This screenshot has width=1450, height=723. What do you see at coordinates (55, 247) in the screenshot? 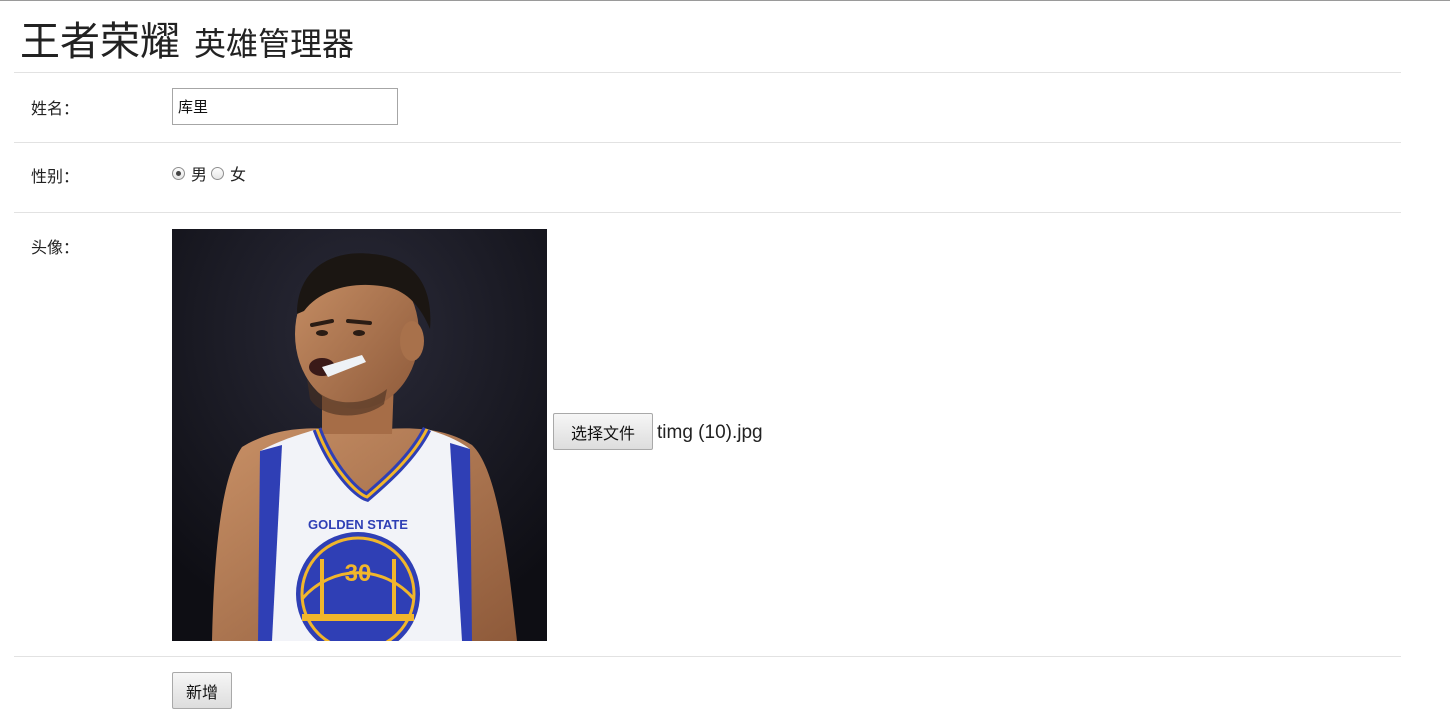
I see `avatar-label: 头像：` at bounding box center [55, 247].